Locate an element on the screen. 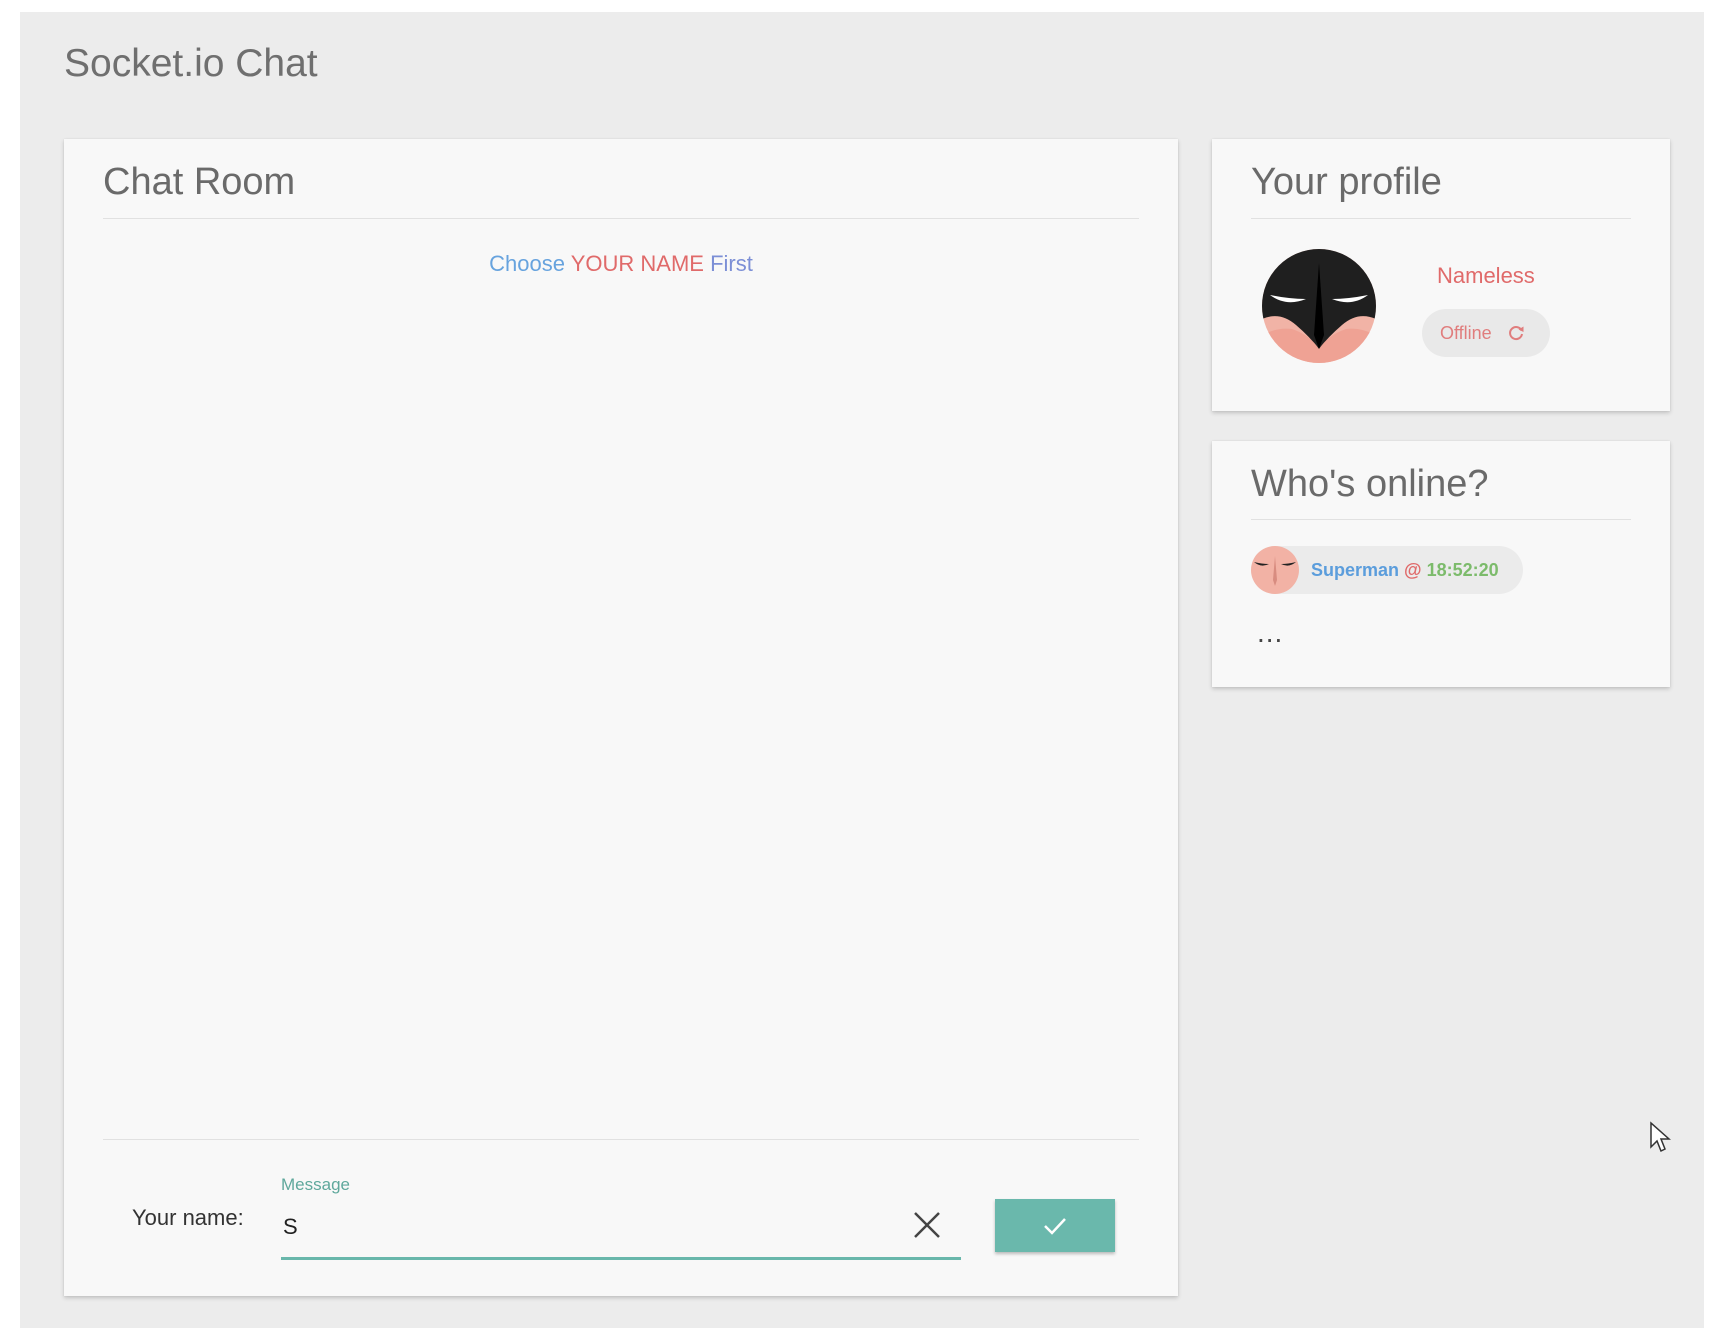 This screenshot has height=1330, width=1724. clear-input-button is located at coordinates (927, 1225).